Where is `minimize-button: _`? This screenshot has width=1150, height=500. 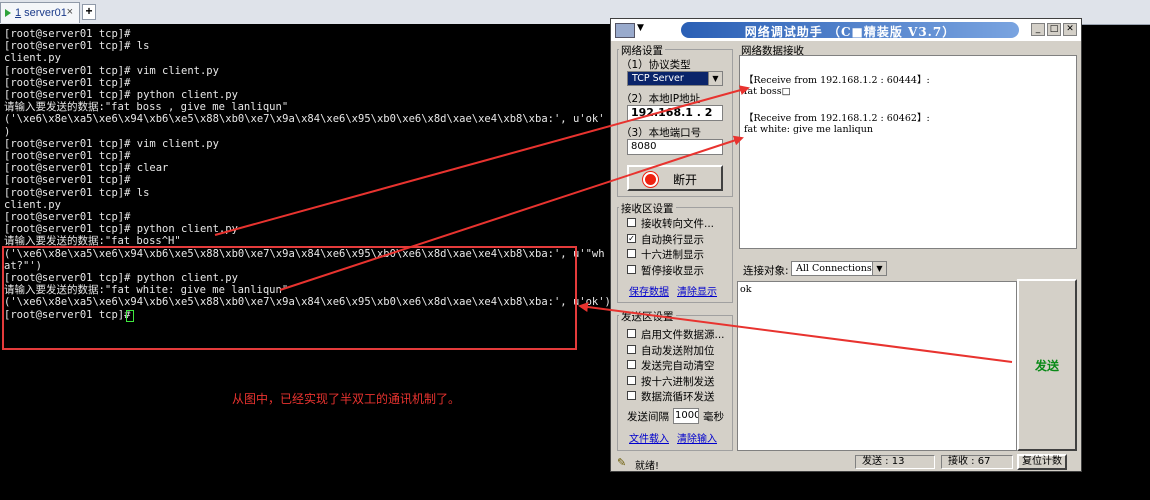 minimize-button: _ is located at coordinates (1038, 29).